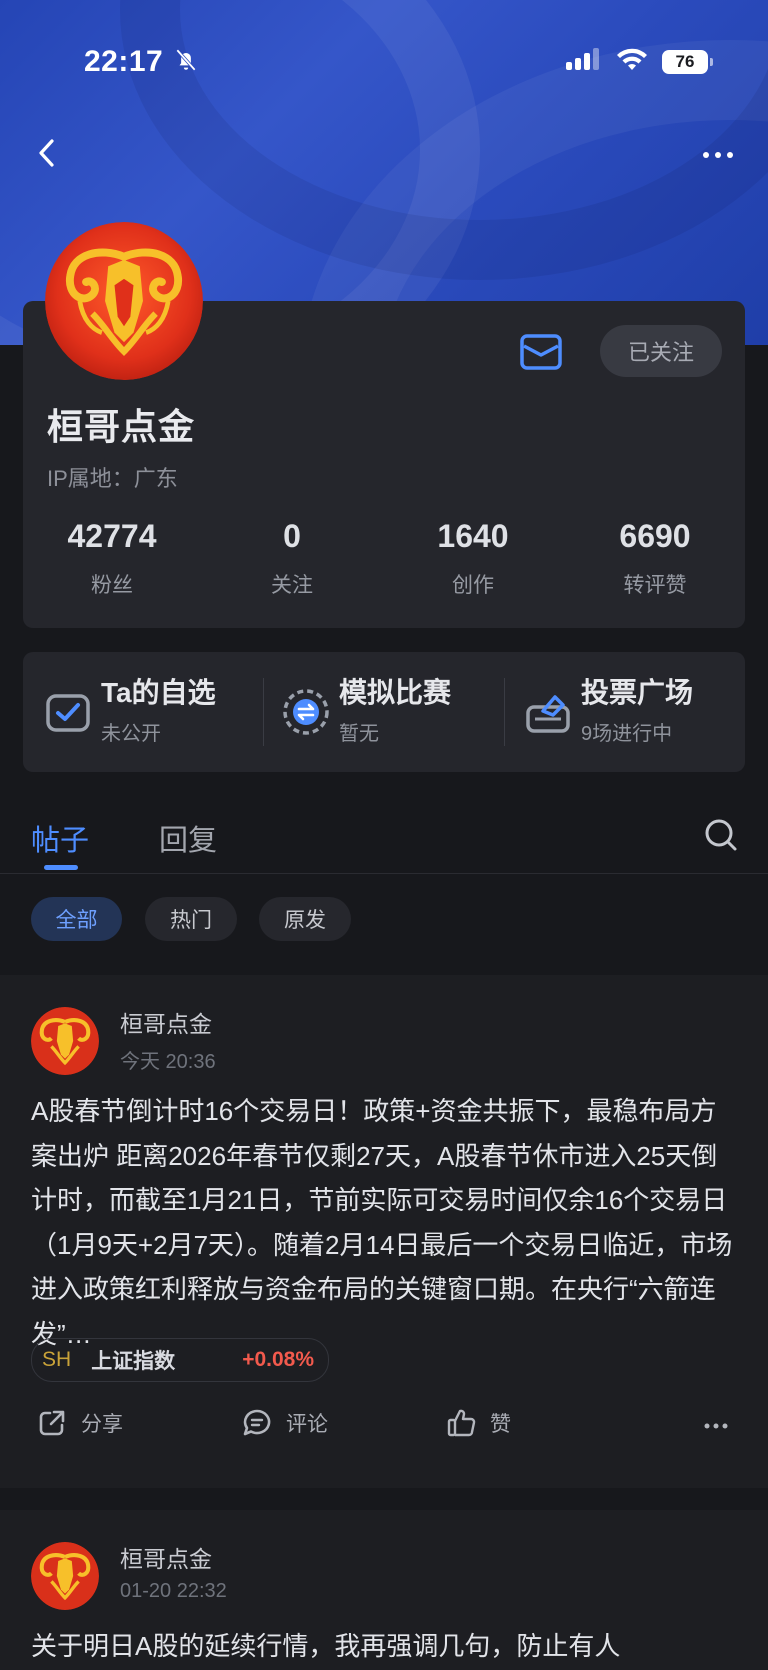  I want to click on exchange-arrows-icon, so click(306, 712).